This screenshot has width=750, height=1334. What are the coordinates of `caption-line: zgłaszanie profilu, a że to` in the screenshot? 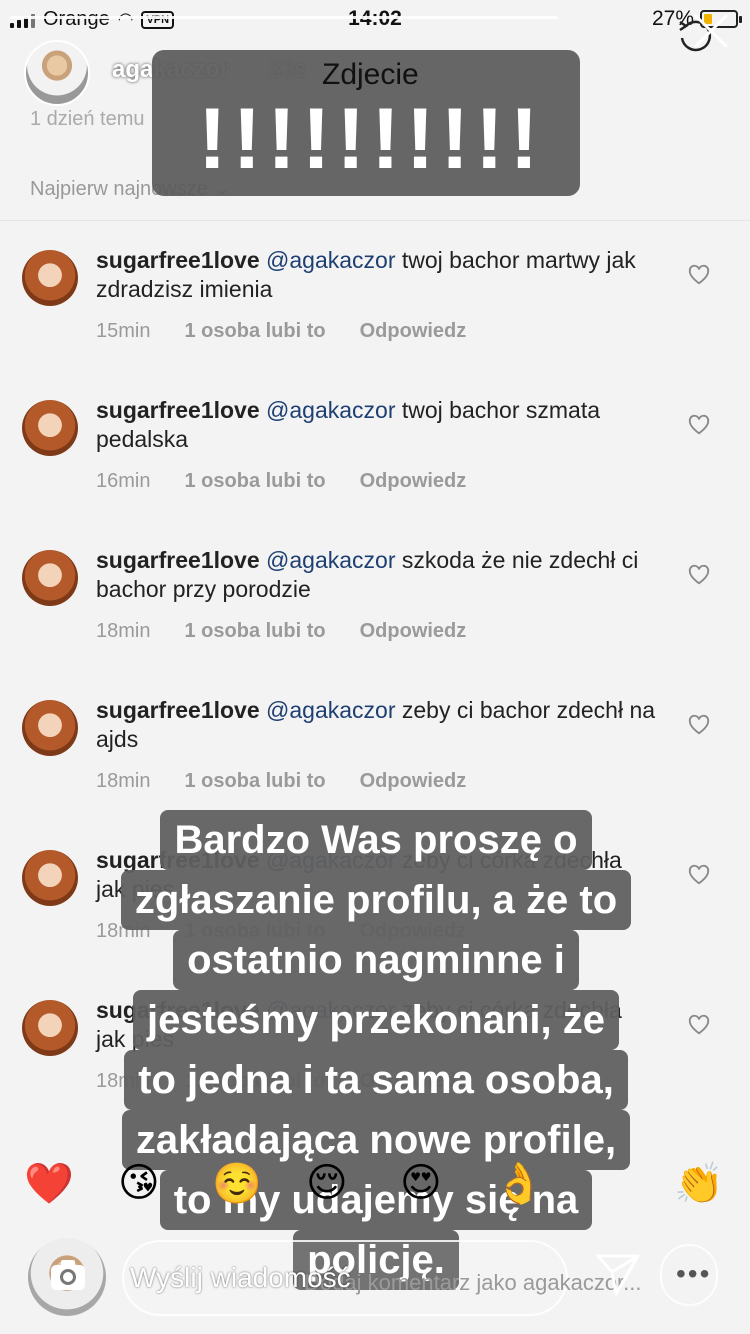 It's located at (376, 900).